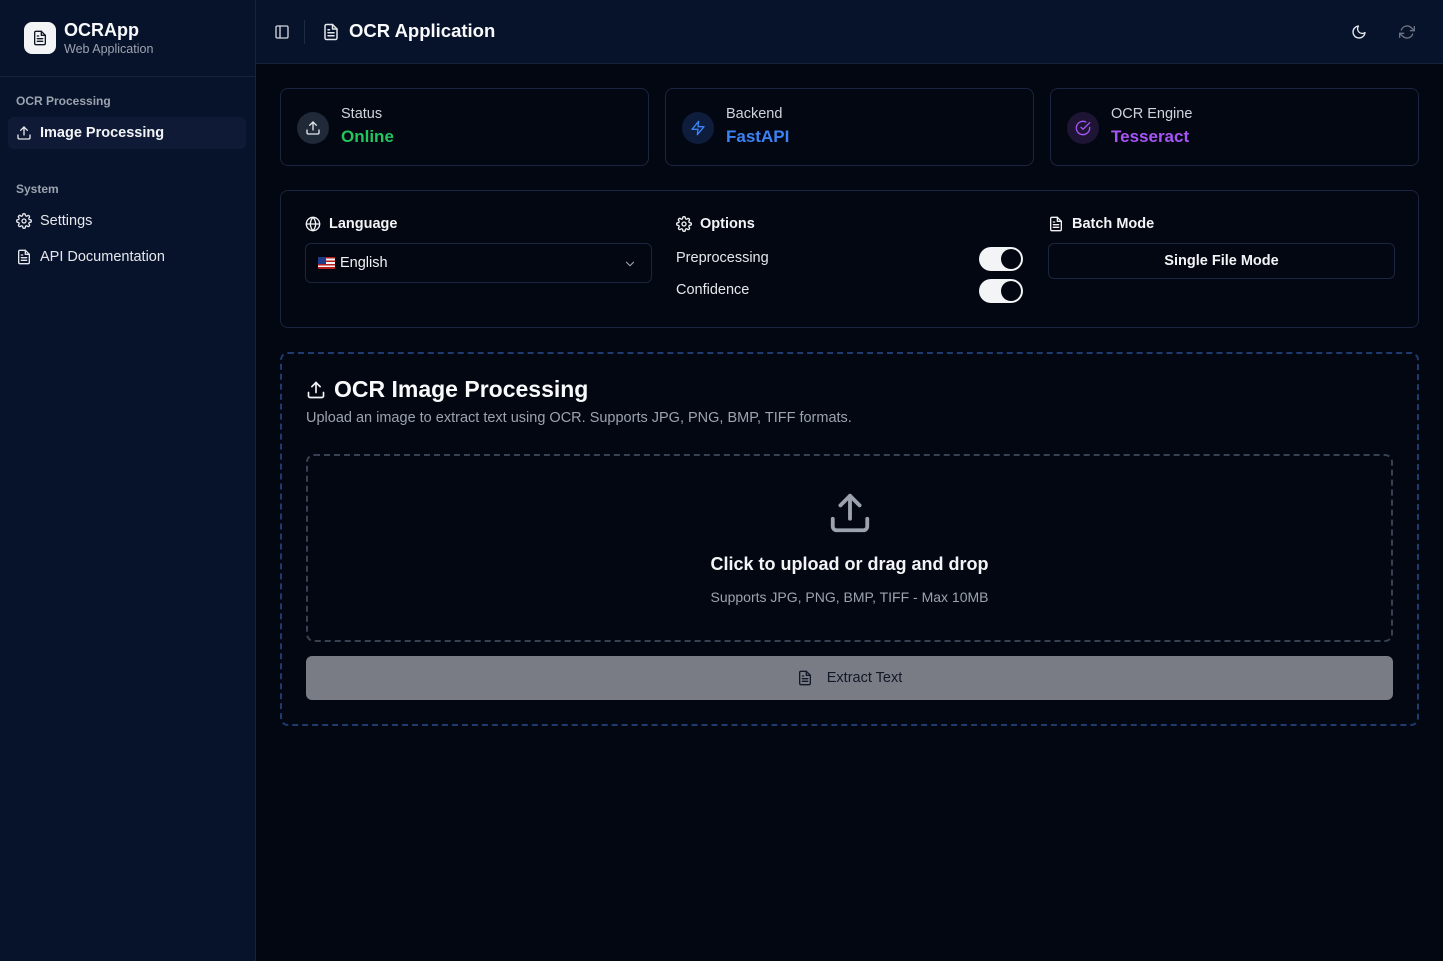 Image resolution: width=1443 pixels, height=961 pixels. What do you see at coordinates (758, 136) in the screenshot?
I see `backend-value: FastAPI` at bounding box center [758, 136].